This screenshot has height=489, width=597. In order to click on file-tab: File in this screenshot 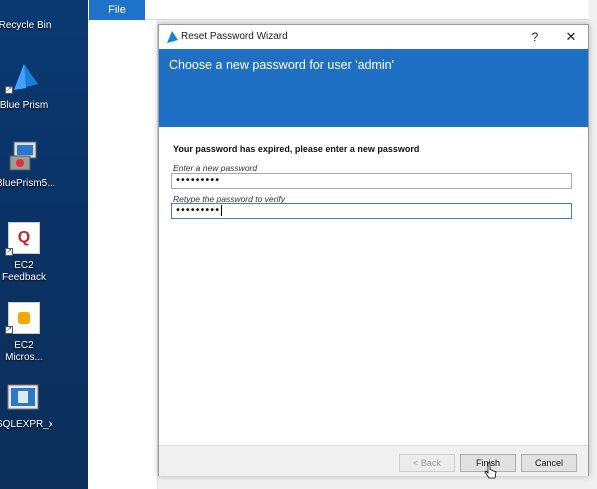, I will do `click(117, 10)`.